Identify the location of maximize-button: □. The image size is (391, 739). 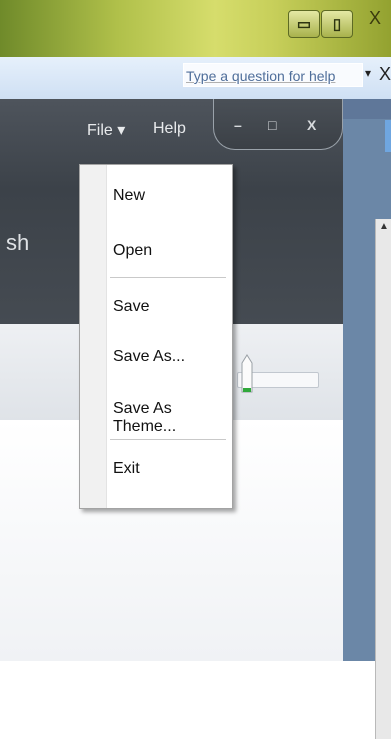
(272, 125).